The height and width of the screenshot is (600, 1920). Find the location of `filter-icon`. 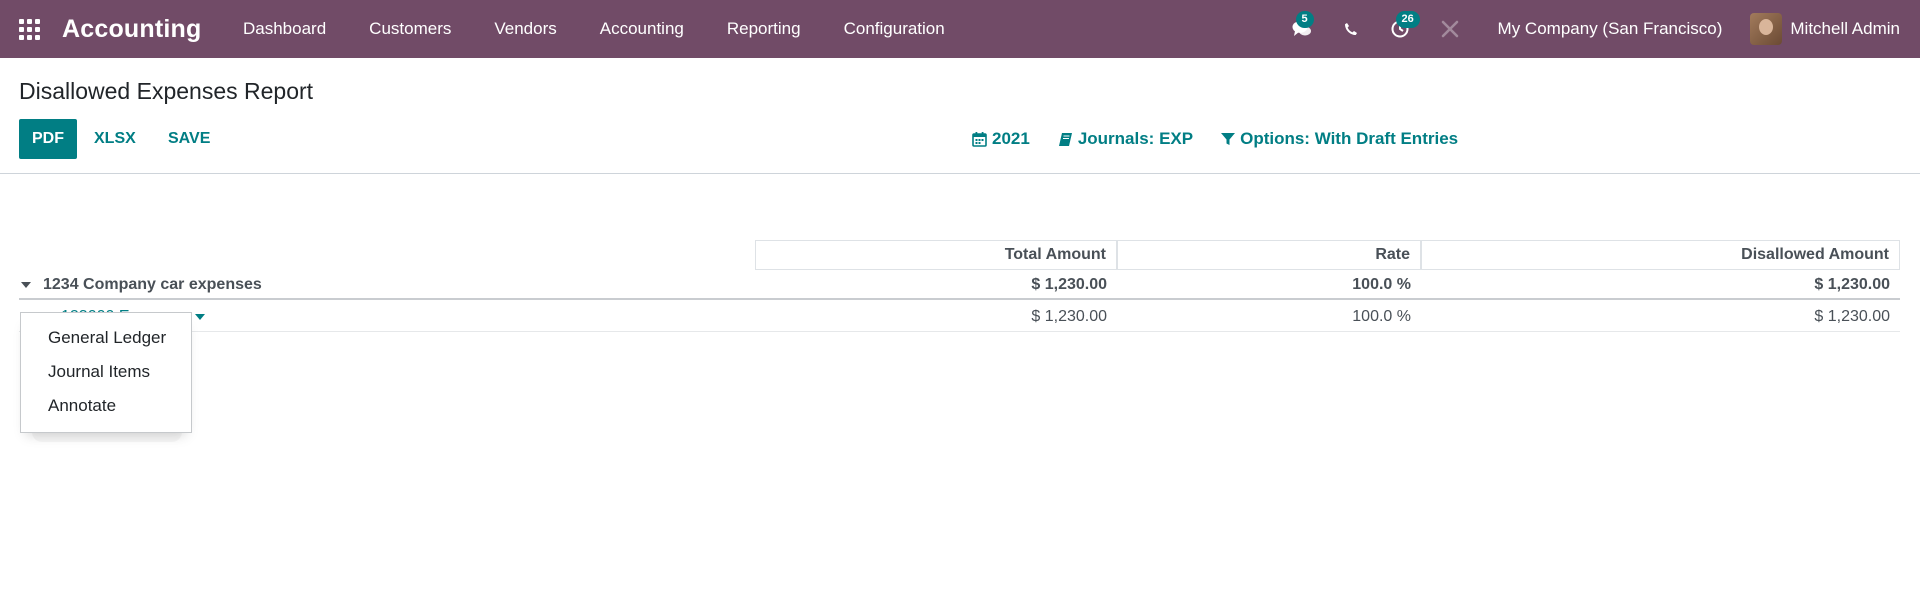

filter-icon is located at coordinates (1228, 139).